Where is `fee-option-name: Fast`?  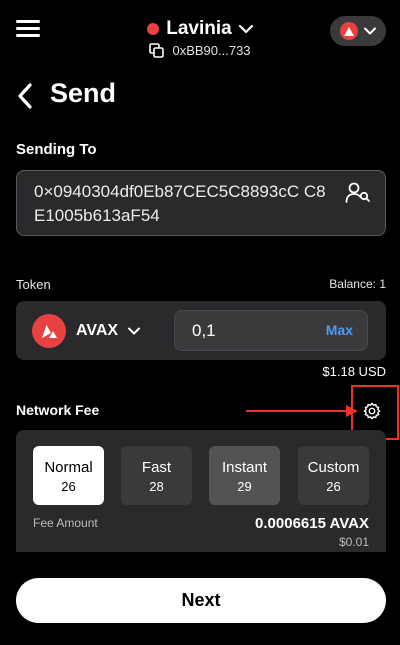
fee-option-name: Fast is located at coordinates (156, 467).